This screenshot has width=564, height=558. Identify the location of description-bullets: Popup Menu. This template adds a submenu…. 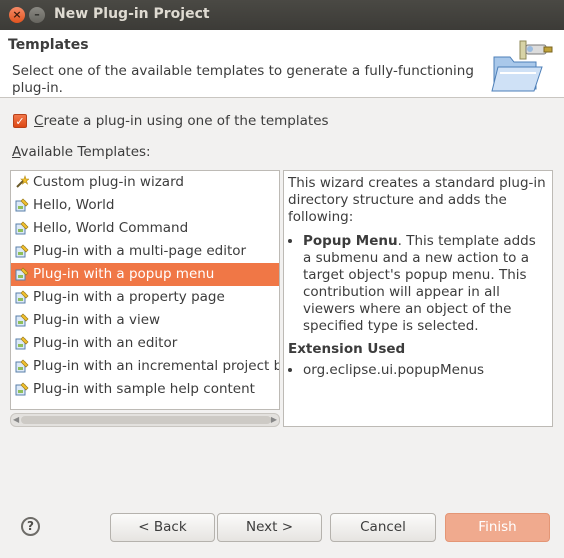
(418, 284).